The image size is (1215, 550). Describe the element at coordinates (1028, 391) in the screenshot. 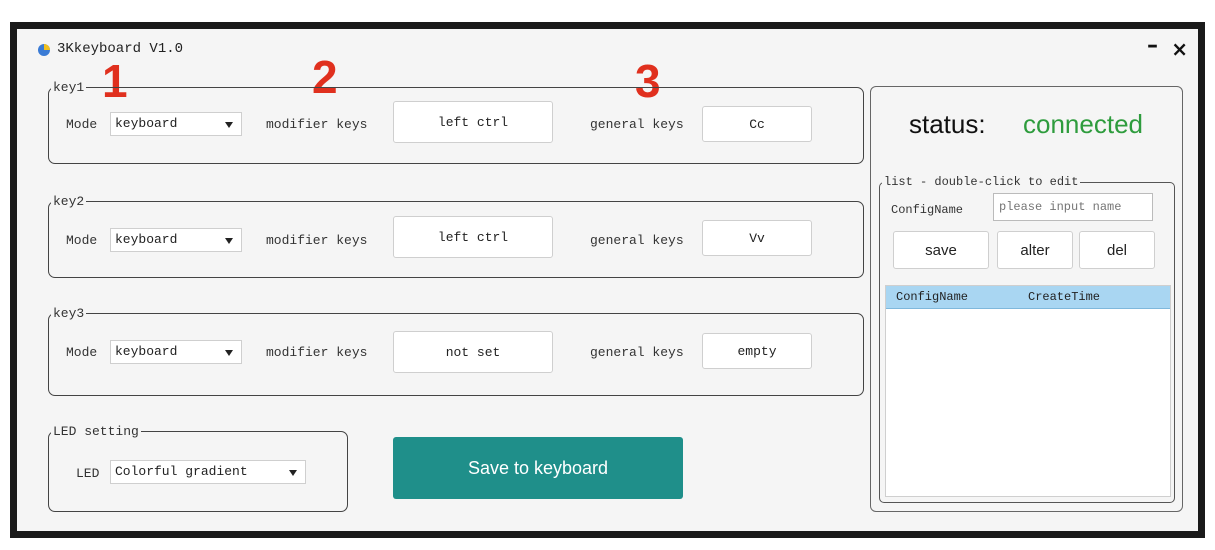

I see `config-table: ConfigName CreateTime` at that location.